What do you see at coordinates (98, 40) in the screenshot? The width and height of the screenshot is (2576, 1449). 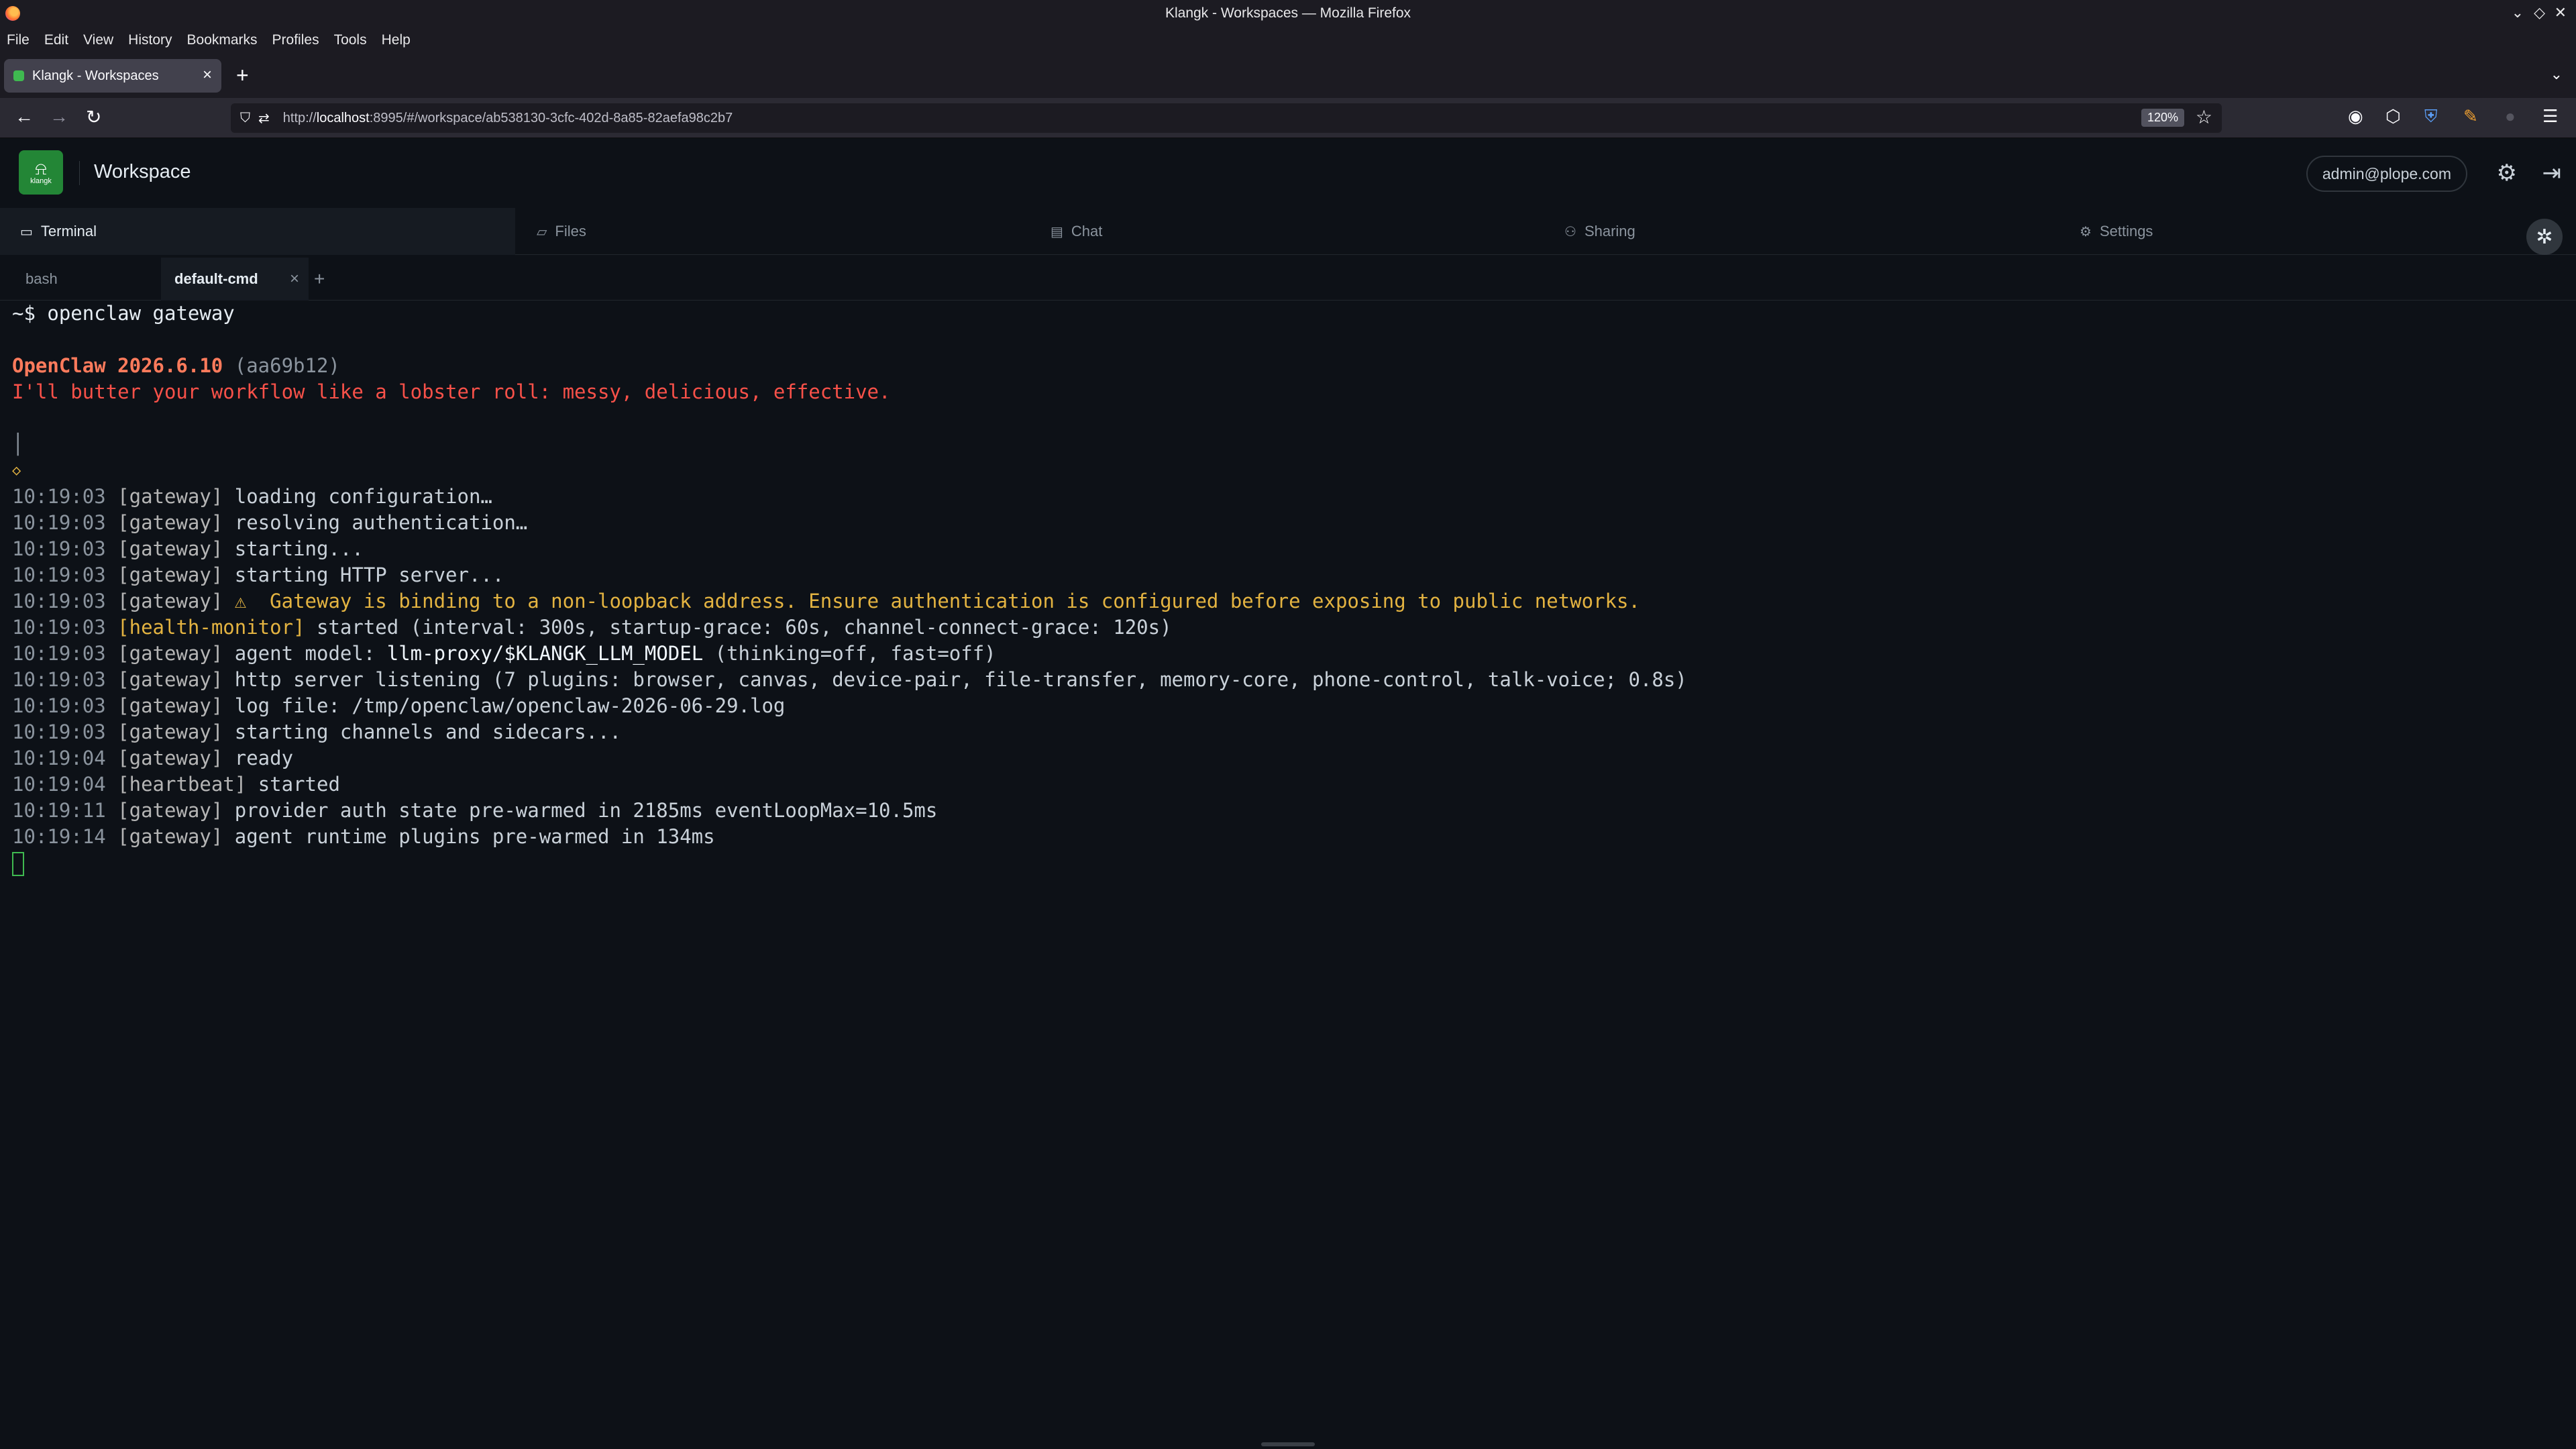 I see `menu-view: View` at bounding box center [98, 40].